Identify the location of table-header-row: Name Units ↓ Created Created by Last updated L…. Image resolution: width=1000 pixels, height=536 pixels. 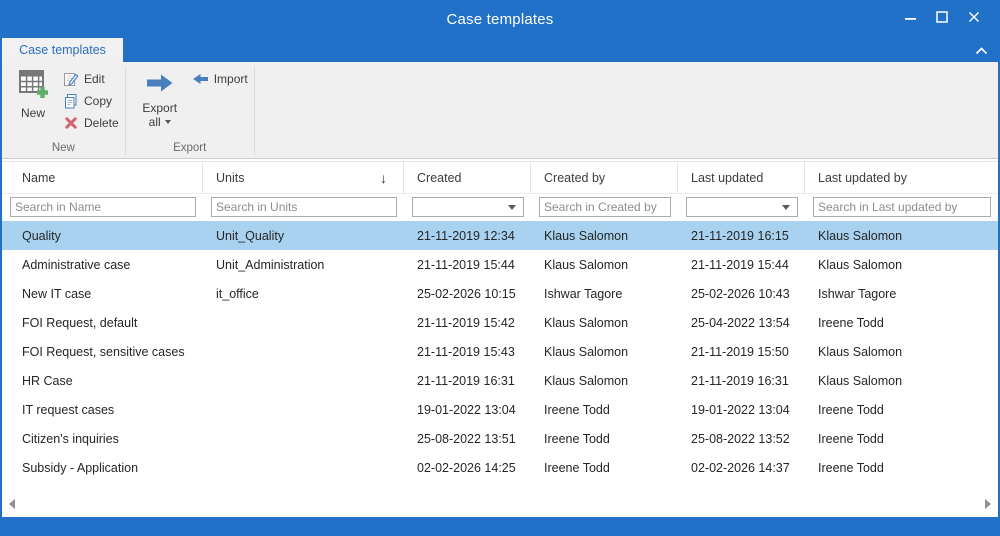
(500, 177).